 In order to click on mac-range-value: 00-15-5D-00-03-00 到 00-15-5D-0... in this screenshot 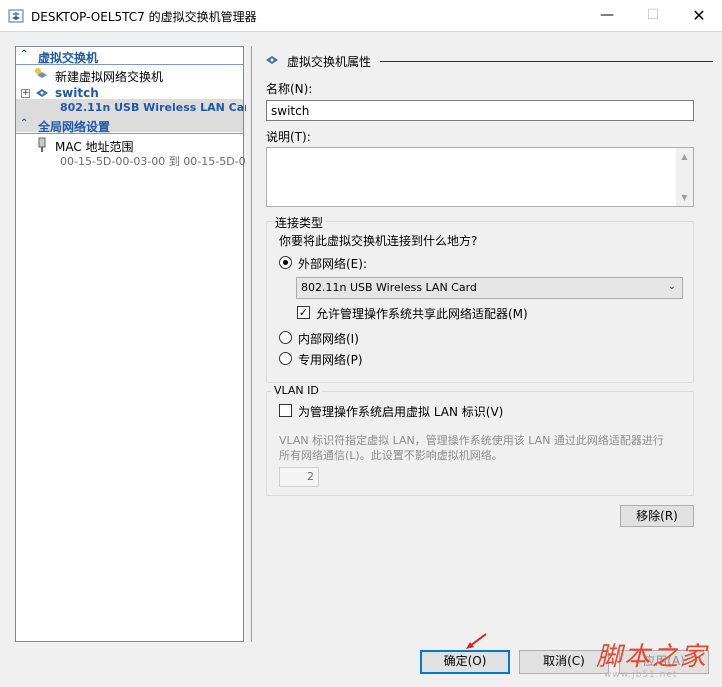, I will do `click(158, 161)`.